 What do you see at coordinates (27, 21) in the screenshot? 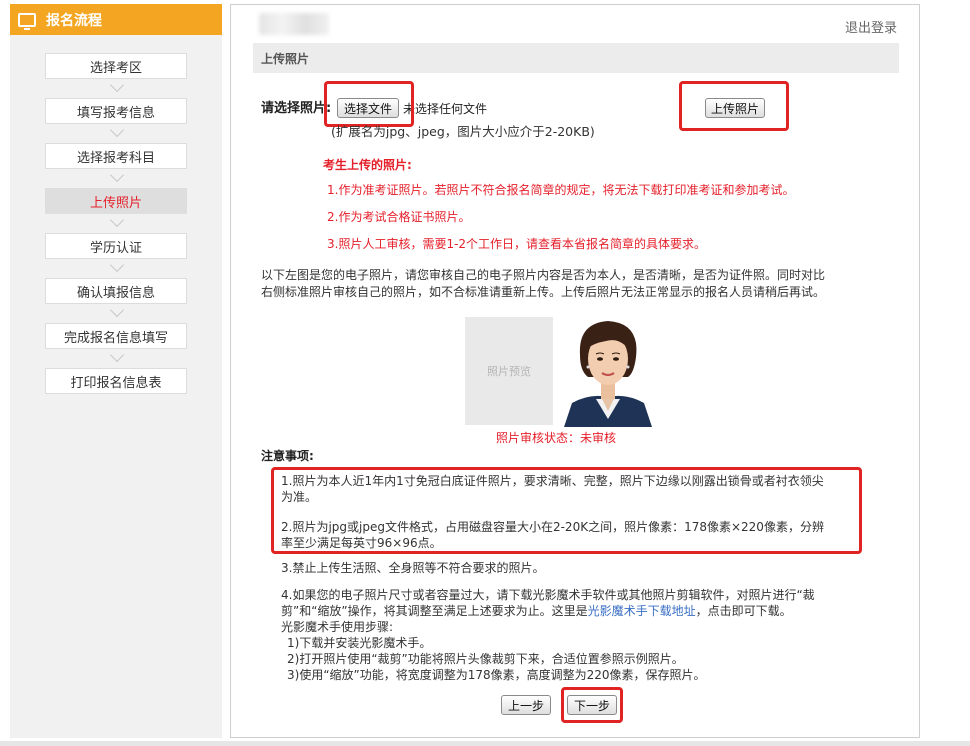
I see `monitor-icon` at bounding box center [27, 21].